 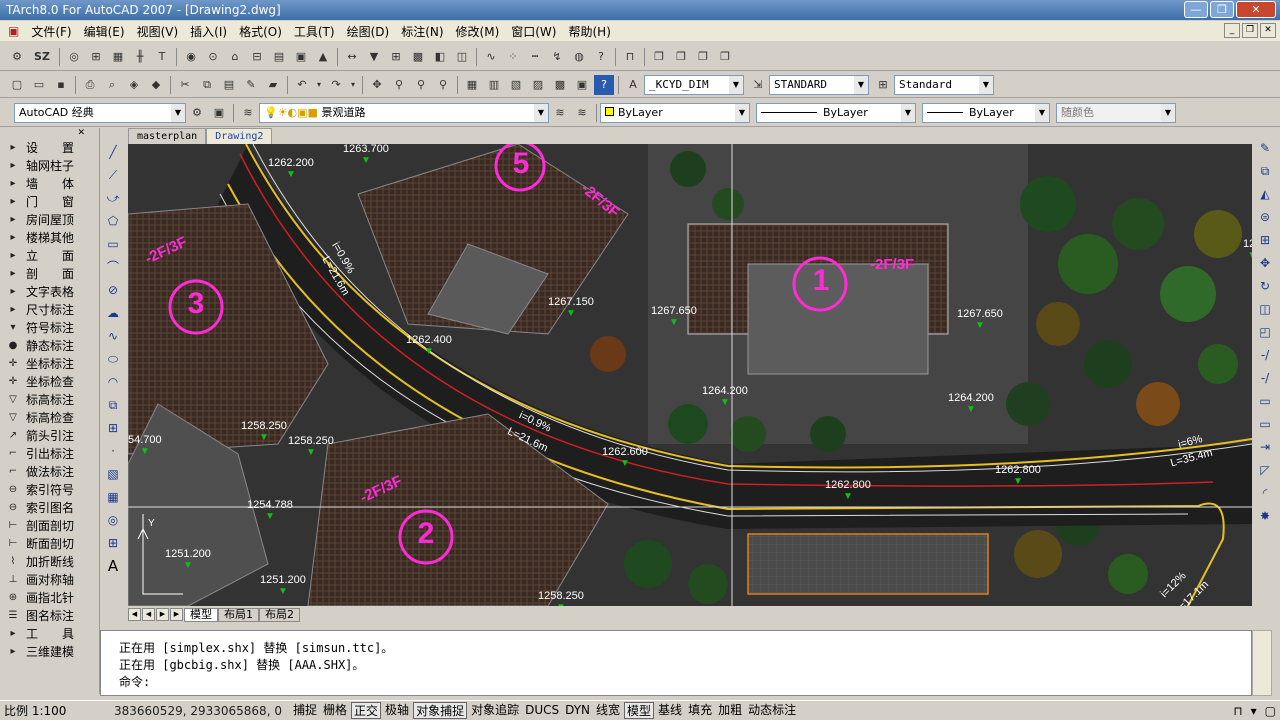 What do you see at coordinates (49, 471) in the screenshot?
I see `sidebar-item-method: ⌐ 做法标注` at bounding box center [49, 471].